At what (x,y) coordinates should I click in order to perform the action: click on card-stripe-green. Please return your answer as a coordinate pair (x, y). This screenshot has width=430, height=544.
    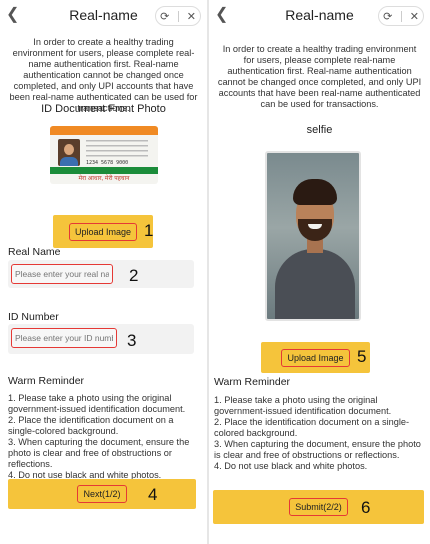
    Looking at the image, I should click on (104, 170).